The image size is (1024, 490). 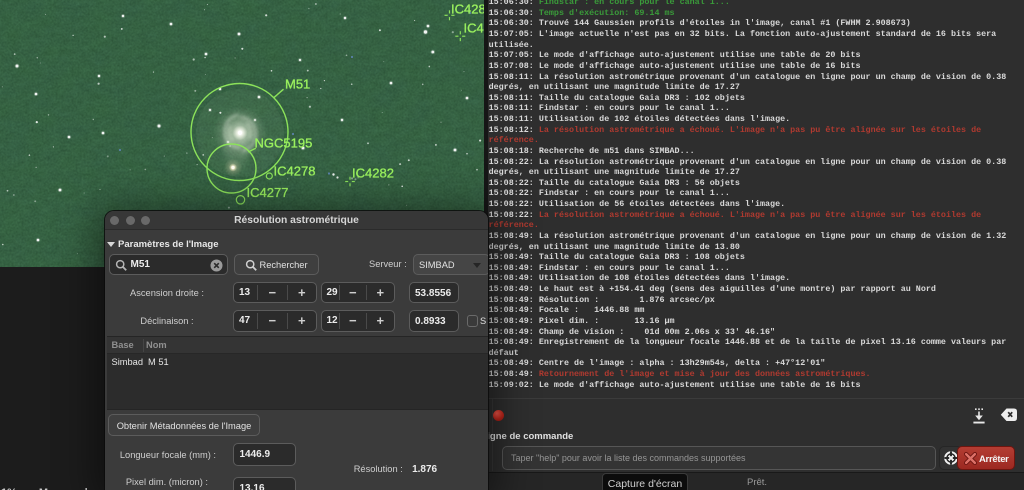 What do you see at coordinates (467, 9) in the screenshot?
I see `svg-text: IC428` at bounding box center [467, 9].